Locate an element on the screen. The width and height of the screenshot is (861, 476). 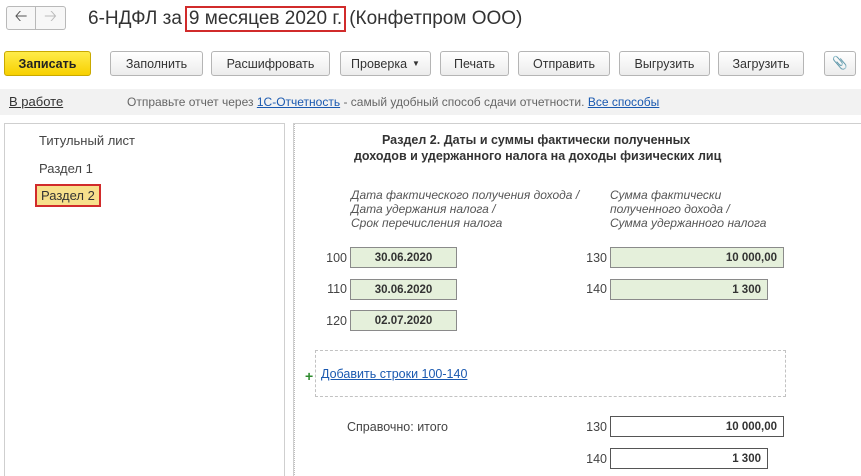
total-income-field: 10 000,00 is located at coordinates (697, 426).